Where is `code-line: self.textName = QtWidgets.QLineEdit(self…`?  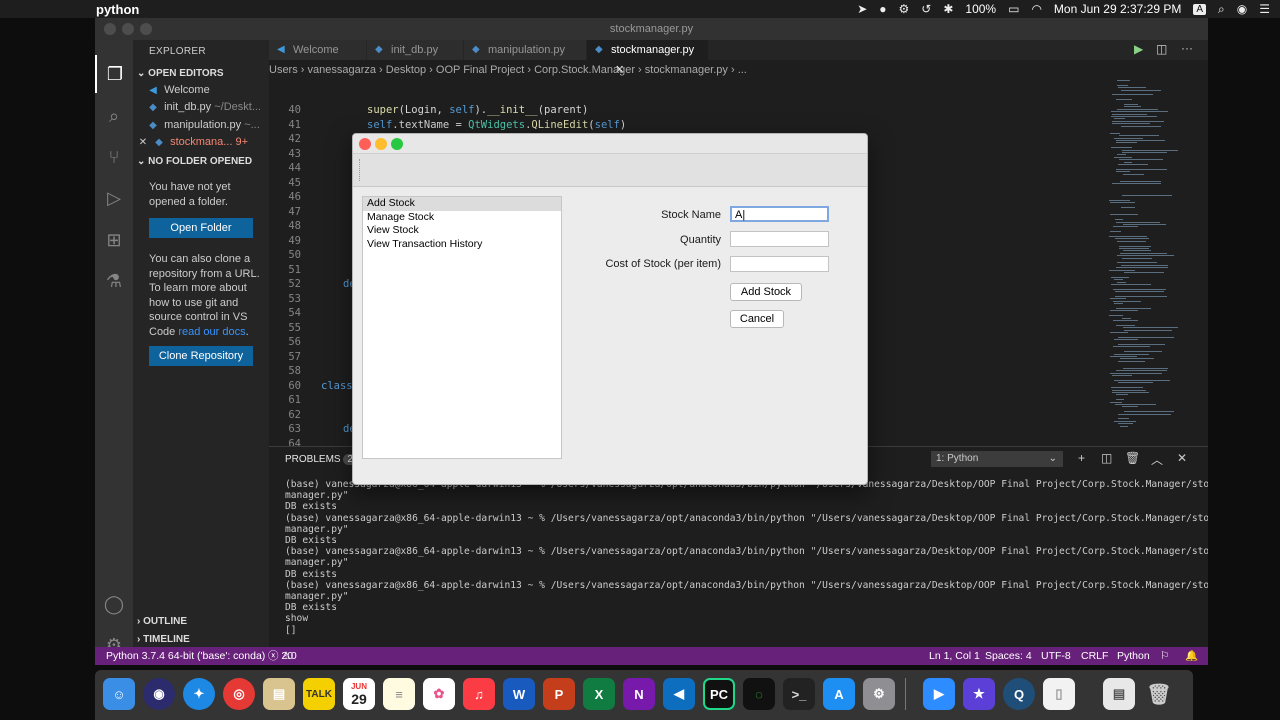 code-line: self.textName = QtWidgets.QLineEdit(self… is located at coordinates (496, 125).